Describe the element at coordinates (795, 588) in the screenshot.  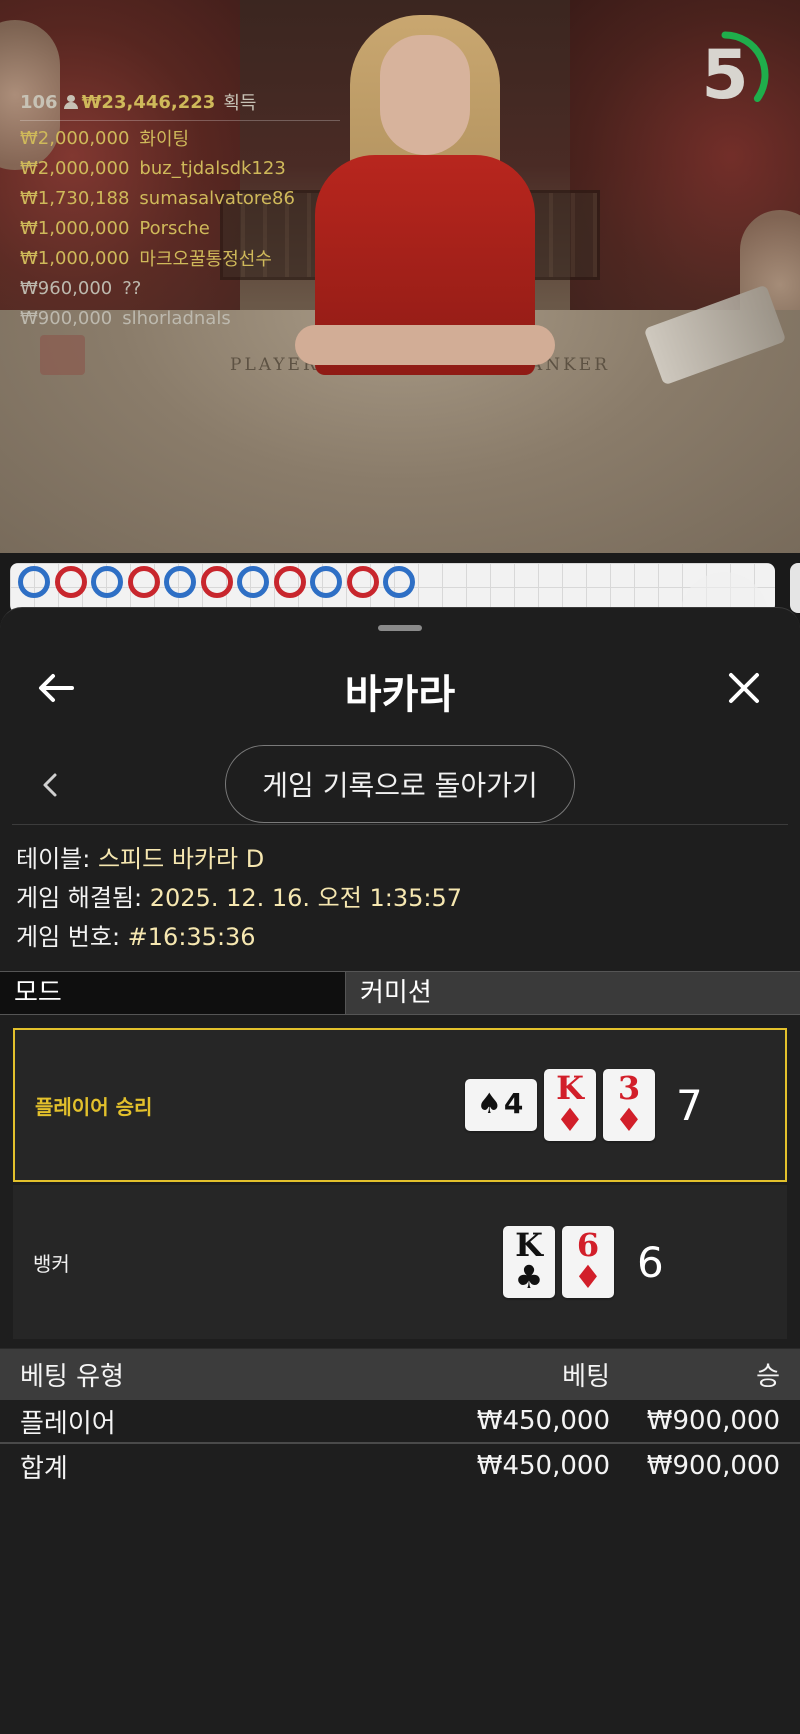
I see `roadmap-edge` at that location.